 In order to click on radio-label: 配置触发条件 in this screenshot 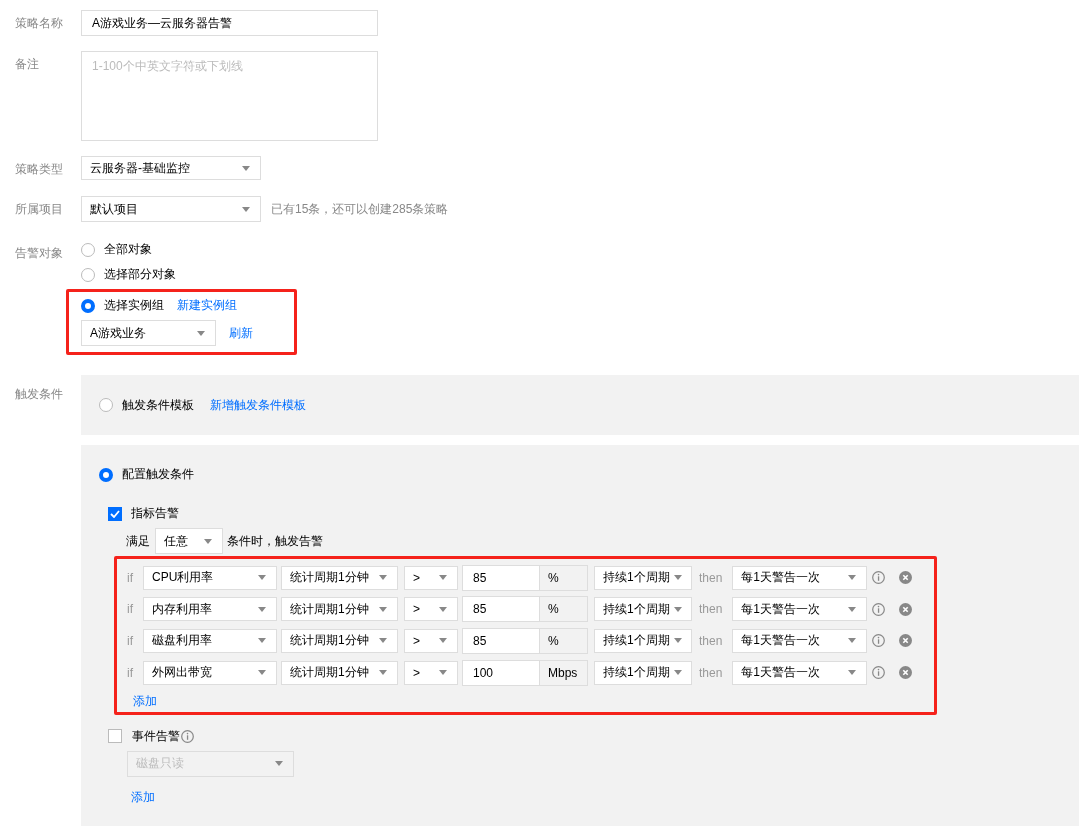, I will do `click(158, 474)`.